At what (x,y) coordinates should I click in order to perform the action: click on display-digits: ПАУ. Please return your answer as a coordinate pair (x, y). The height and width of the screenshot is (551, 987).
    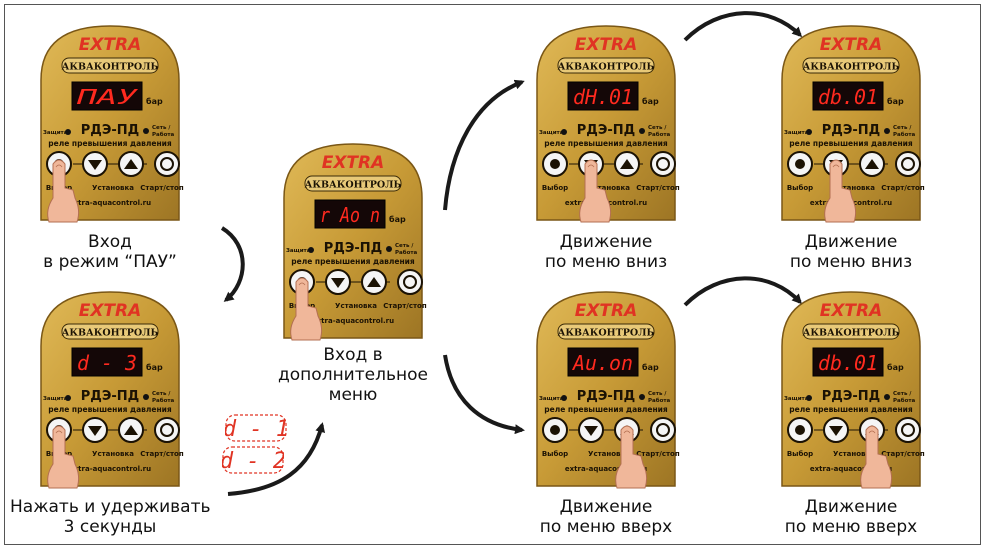
    Looking at the image, I should click on (106, 97).